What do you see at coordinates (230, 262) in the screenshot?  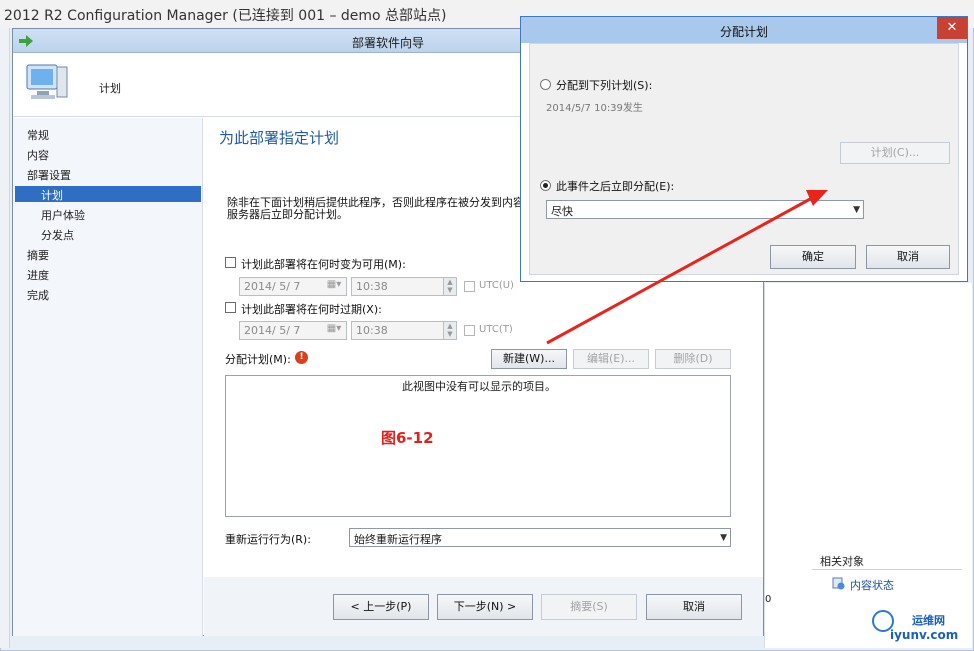 I see `available-checkbox` at bounding box center [230, 262].